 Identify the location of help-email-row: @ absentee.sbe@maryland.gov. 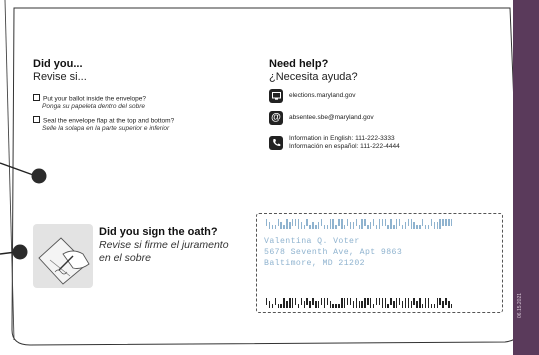
(321, 118).